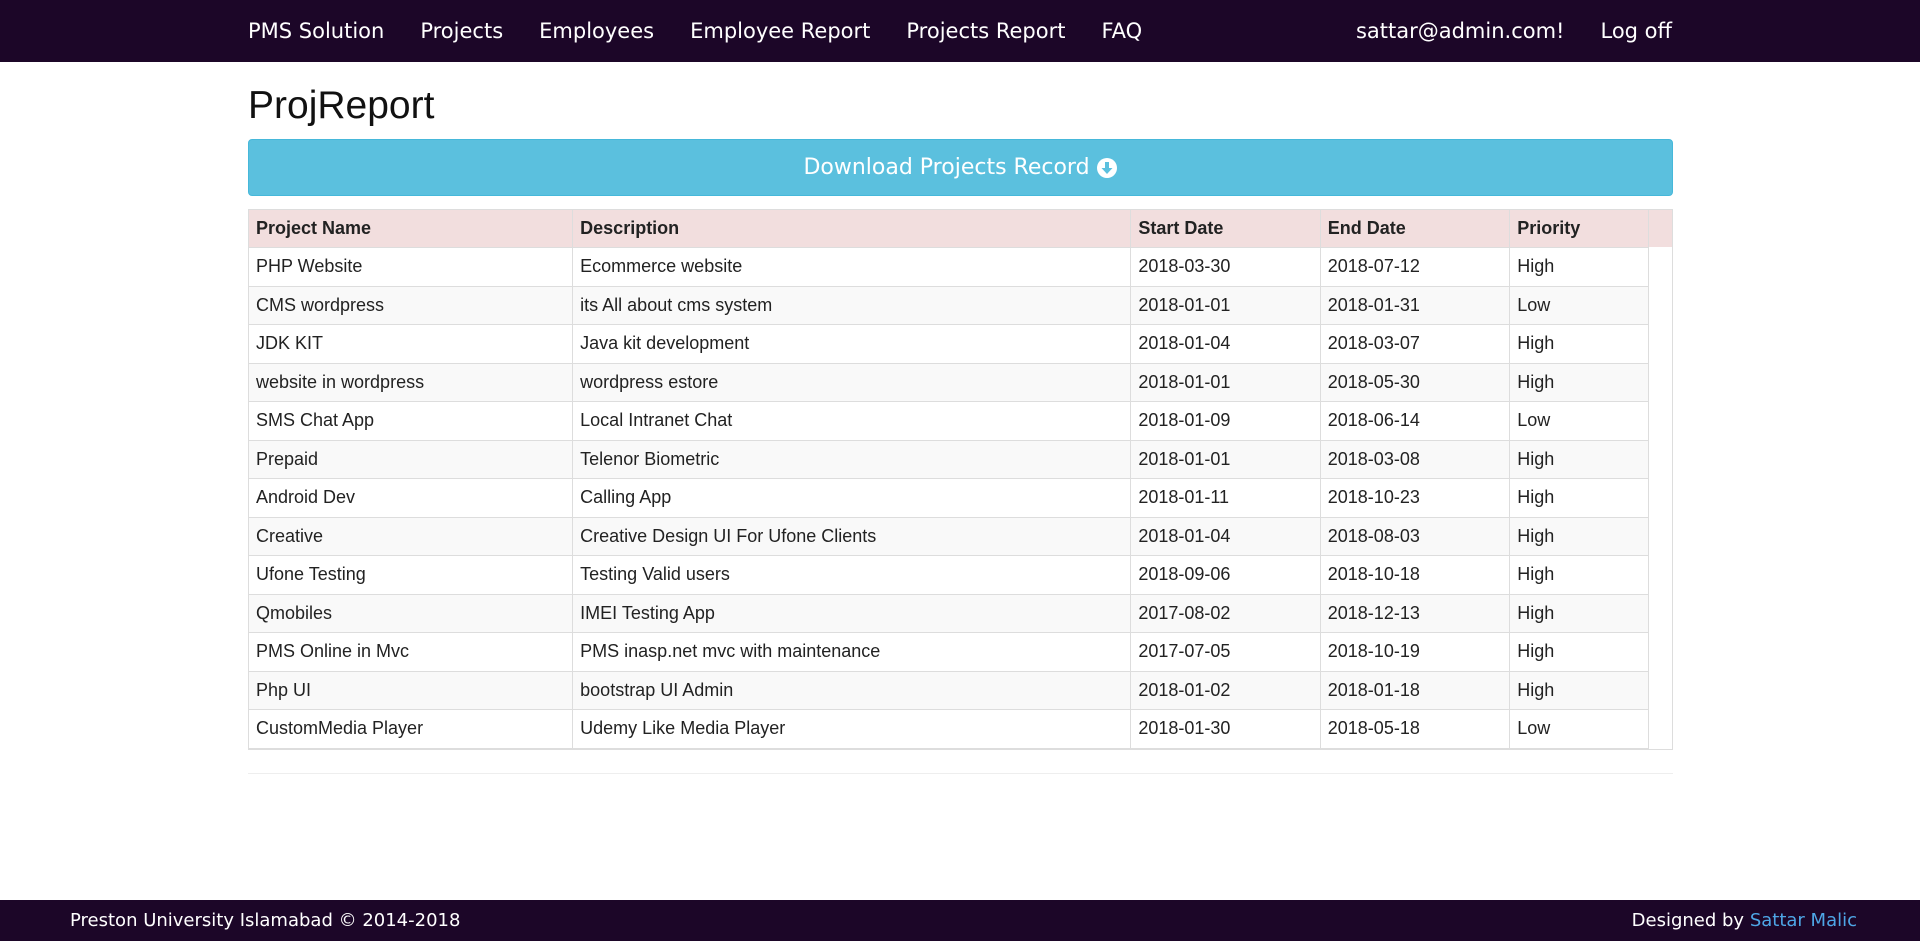  What do you see at coordinates (1225, 498) in the screenshot?
I see `cell-start-date: 2018-01-11` at bounding box center [1225, 498].